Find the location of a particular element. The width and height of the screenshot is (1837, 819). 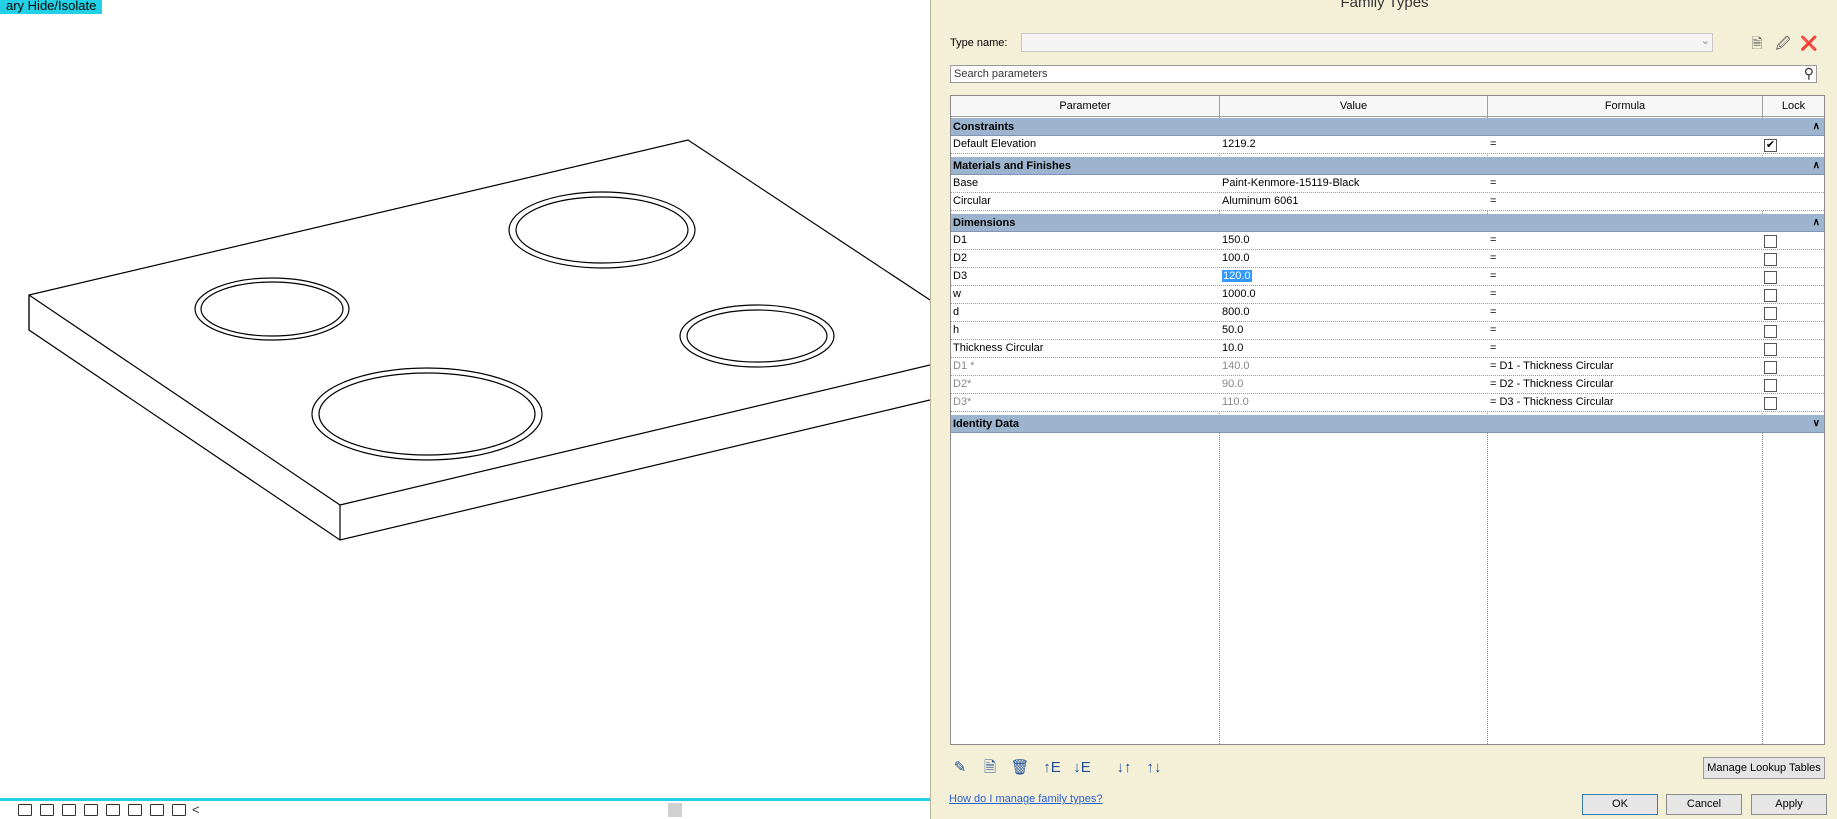

group-header: Constraints ∧ is located at coordinates (1387, 127).